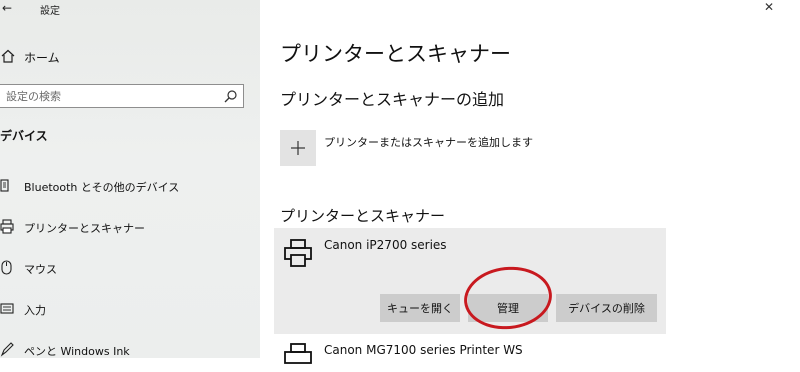  I want to click on sidebar-item-input: 入力, so click(130, 309).